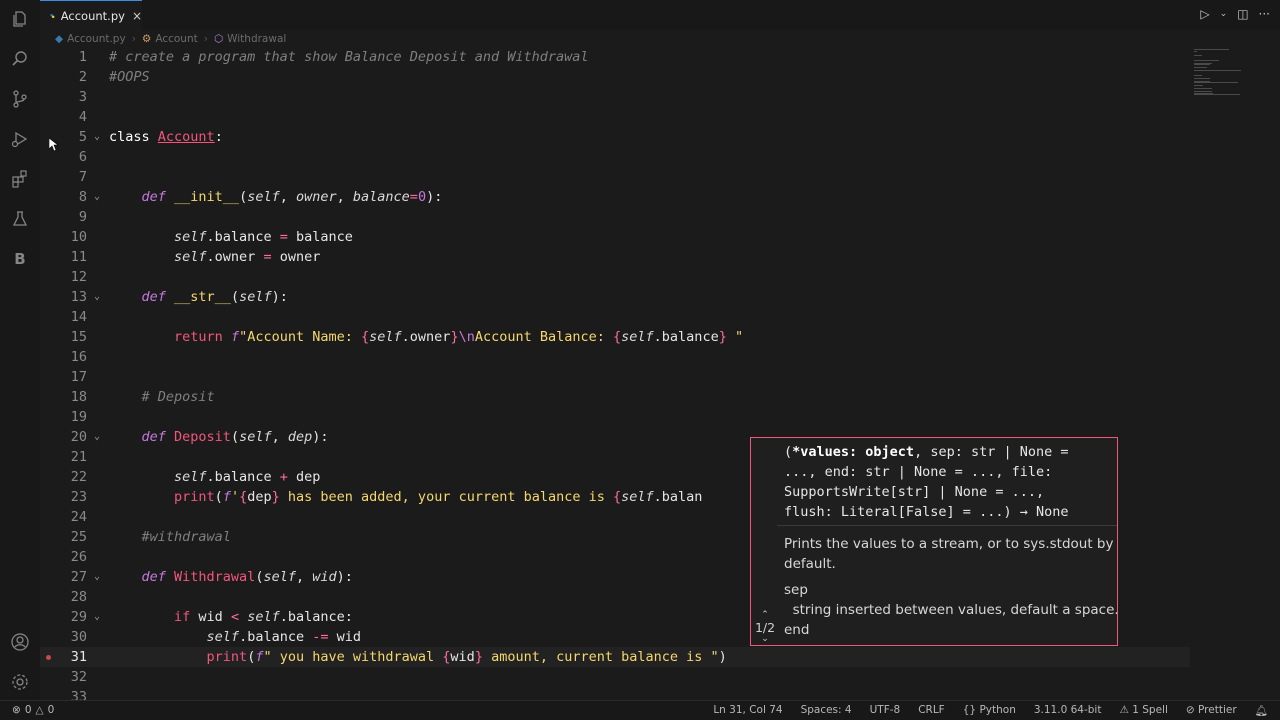  What do you see at coordinates (78, 517) in the screenshot?
I see `line-number: 24` at bounding box center [78, 517].